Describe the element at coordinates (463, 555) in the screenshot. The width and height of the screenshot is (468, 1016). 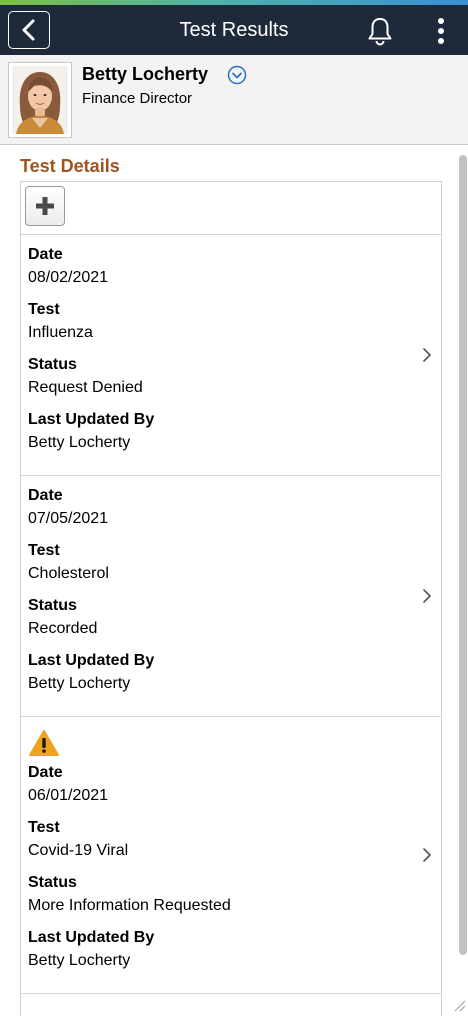
I see `vertical-scrollbar` at that location.